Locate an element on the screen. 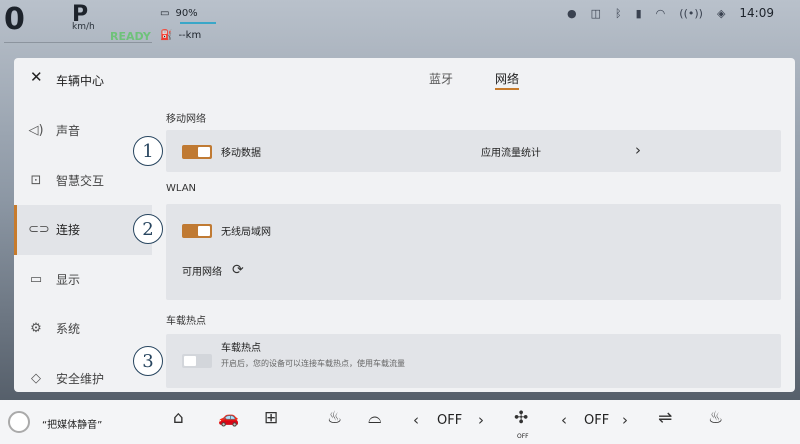 This screenshot has width=800, height=444. sidebar-item-label: 系统 is located at coordinates (68, 329).